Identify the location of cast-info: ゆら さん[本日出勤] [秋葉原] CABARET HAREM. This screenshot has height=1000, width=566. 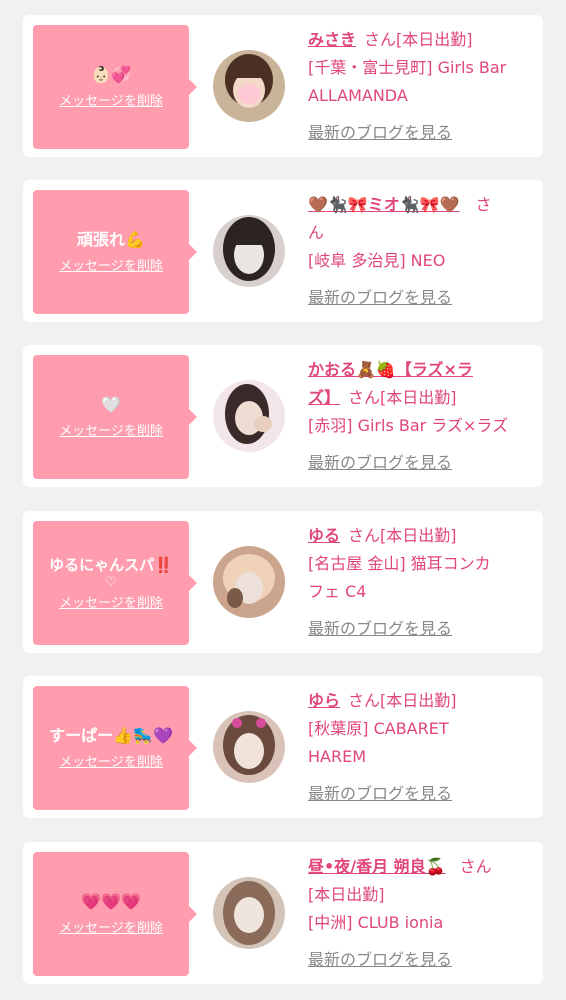
(422, 729).